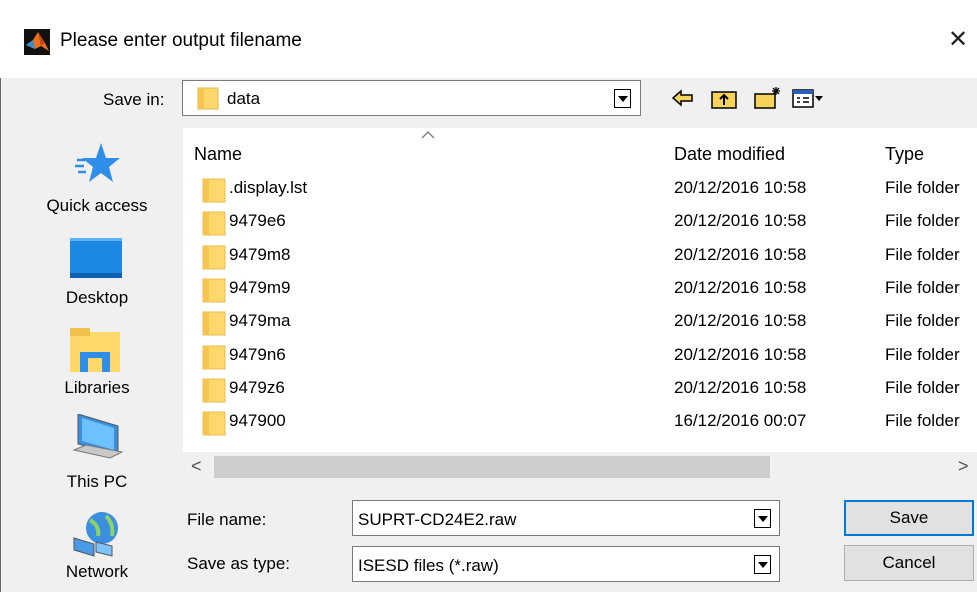 The width and height of the screenshot is (977, 592). I want to click on place-label: Network, so click(97, 571).